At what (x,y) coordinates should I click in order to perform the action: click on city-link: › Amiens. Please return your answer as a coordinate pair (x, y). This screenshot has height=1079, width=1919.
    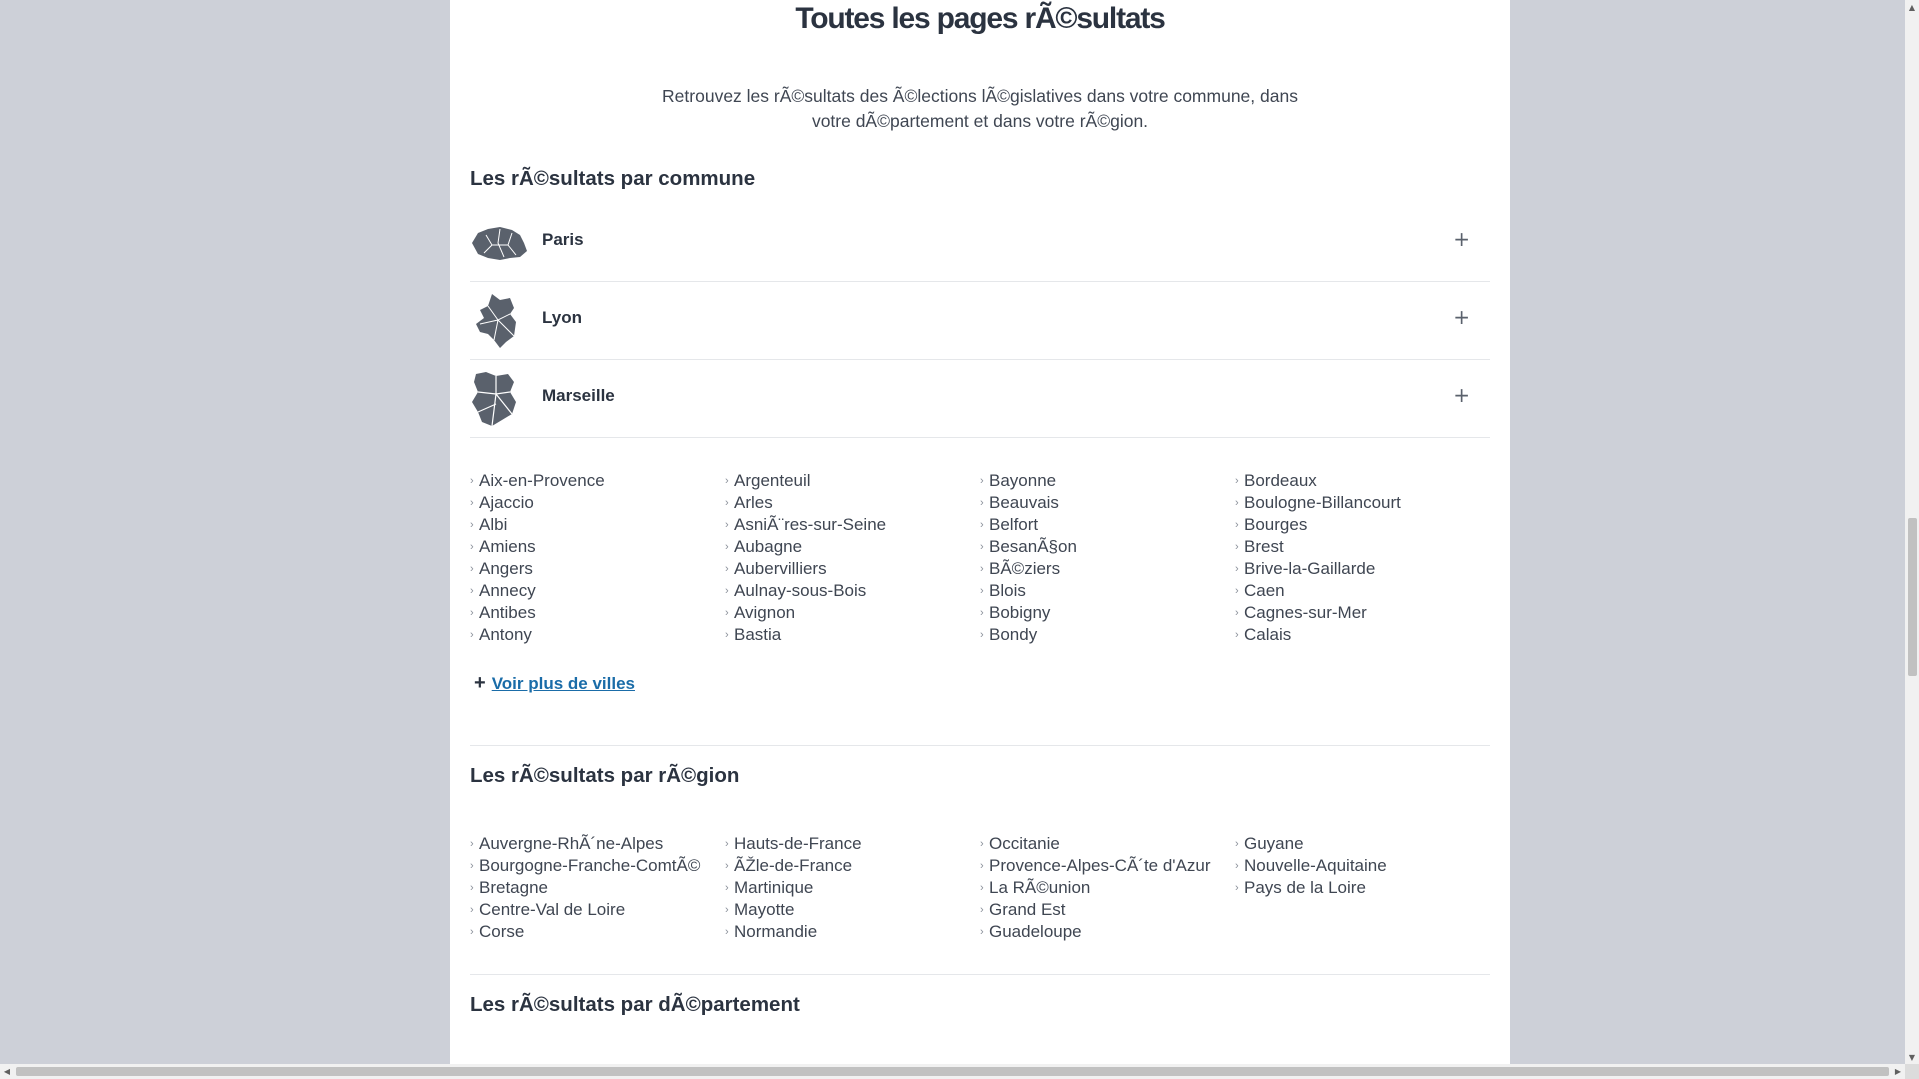
    Looking at the image, I should click on (597, 547).